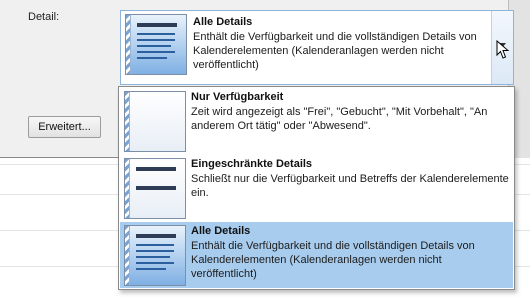 The width and height of the screenshot is (530, 303). I want to click on list-item-title: Eingeschränkte Details, so click(252, 164).